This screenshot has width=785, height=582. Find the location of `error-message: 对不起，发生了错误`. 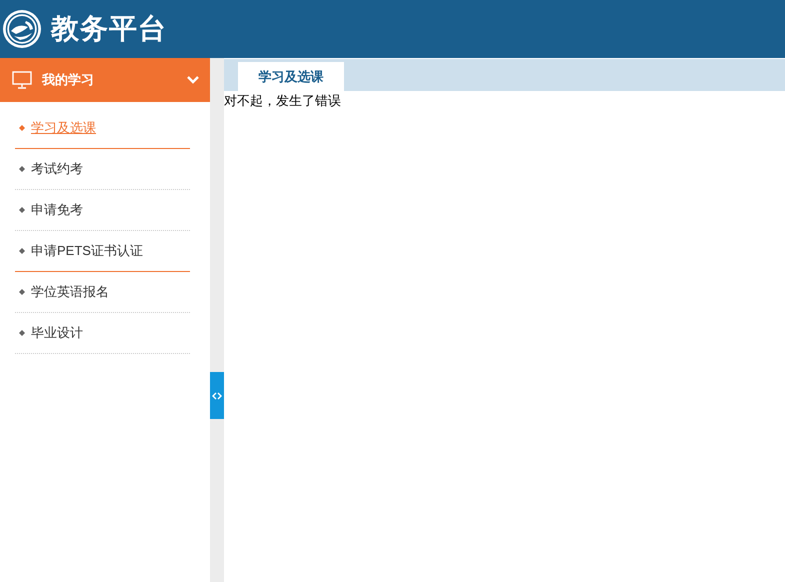

error-message: 对不起，发生了错误 is located at coordinates (283, 101).